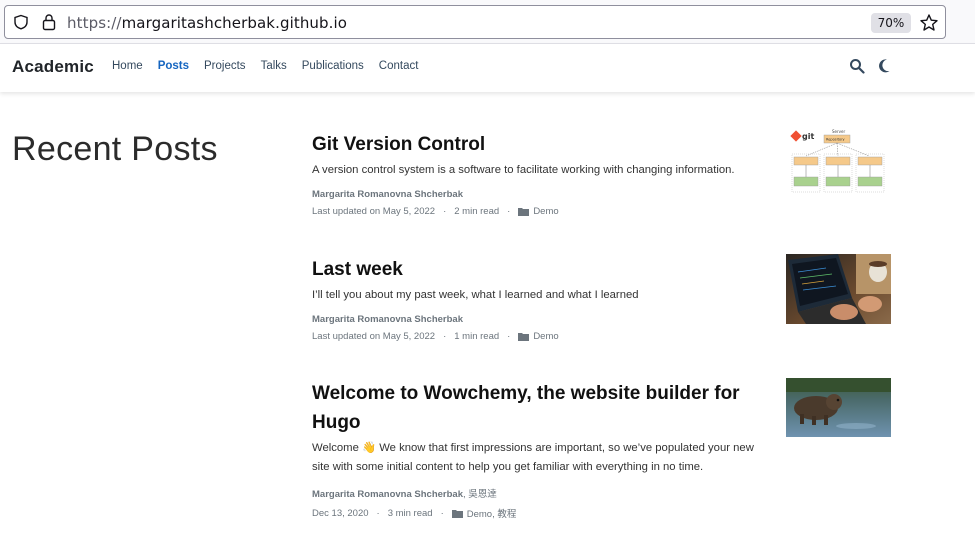 Image resolution: width=975 pixels, height=544 pixels. What do you see at coordinates (929, 23) in the screenshot?
I see `bookmark-star-icon` at bounding box center [929, 23].